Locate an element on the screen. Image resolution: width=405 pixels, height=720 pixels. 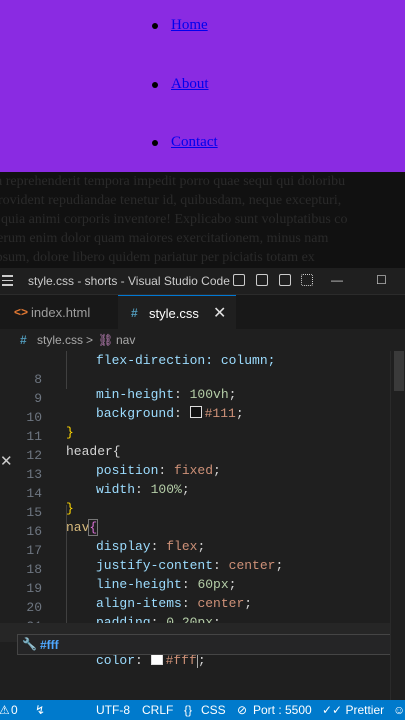
preview-nav-link-about: About is located at coordinates (190, 84).